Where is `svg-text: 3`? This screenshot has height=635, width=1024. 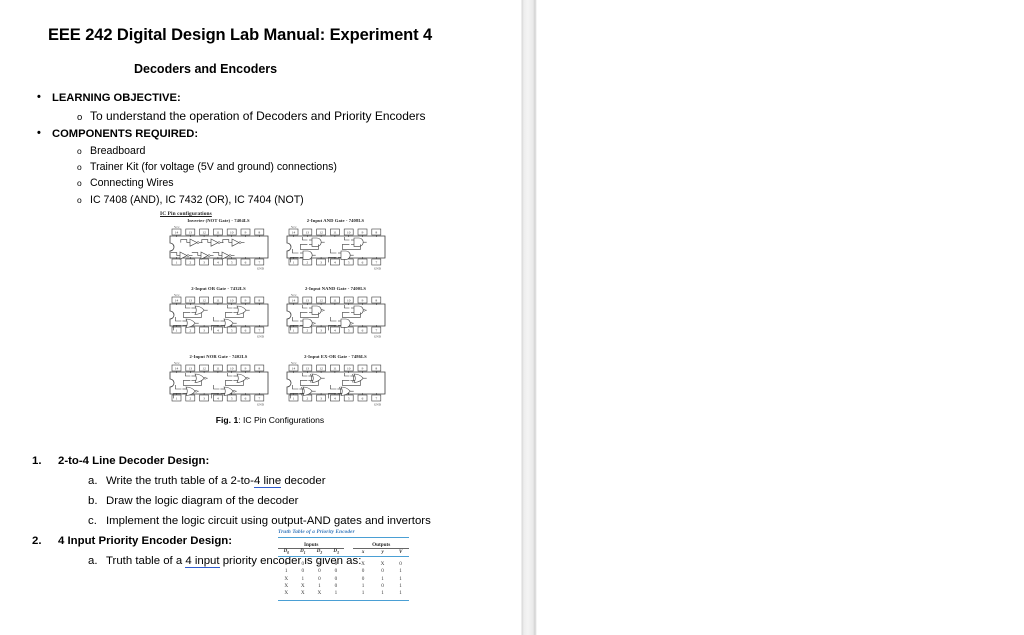 svg-text: 3 is located at coordinates (204, 263).